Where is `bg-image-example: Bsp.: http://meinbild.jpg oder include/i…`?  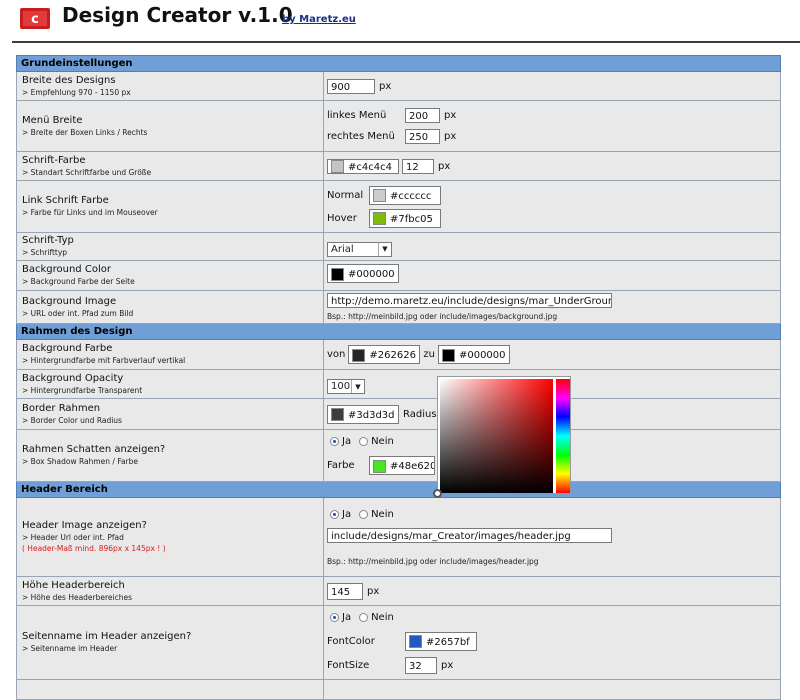 bg-image-example: Bsp.: http://meinbild.jpg oder include/i… is located at coordinates (442, 316).